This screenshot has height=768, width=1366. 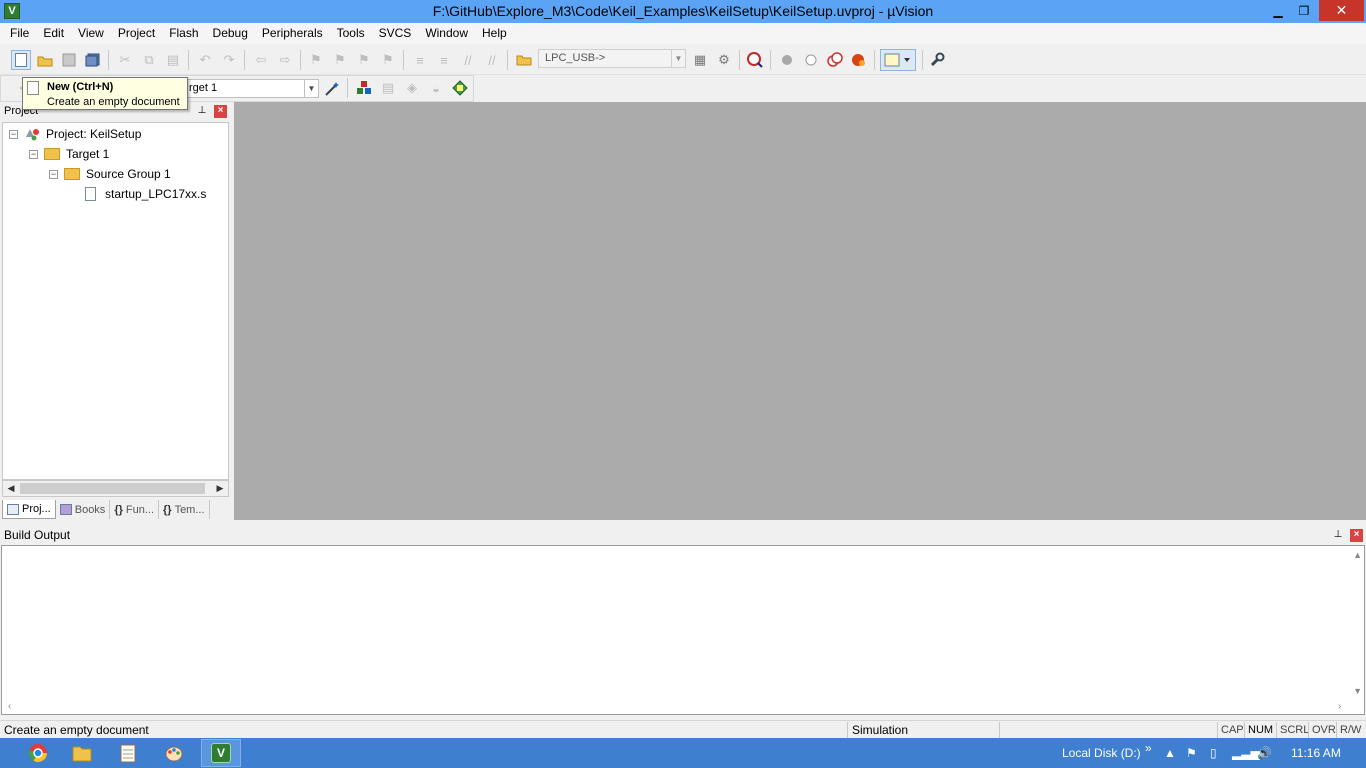 I want to click on save-all-icon, so click(x=93, y=60).